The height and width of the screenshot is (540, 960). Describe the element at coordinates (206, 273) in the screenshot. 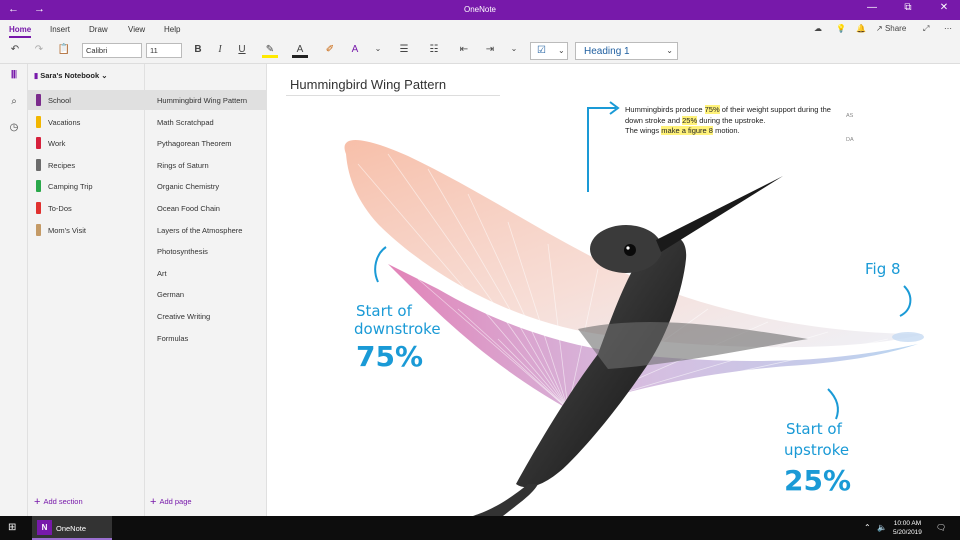

I see `page-item: Art` at that location.